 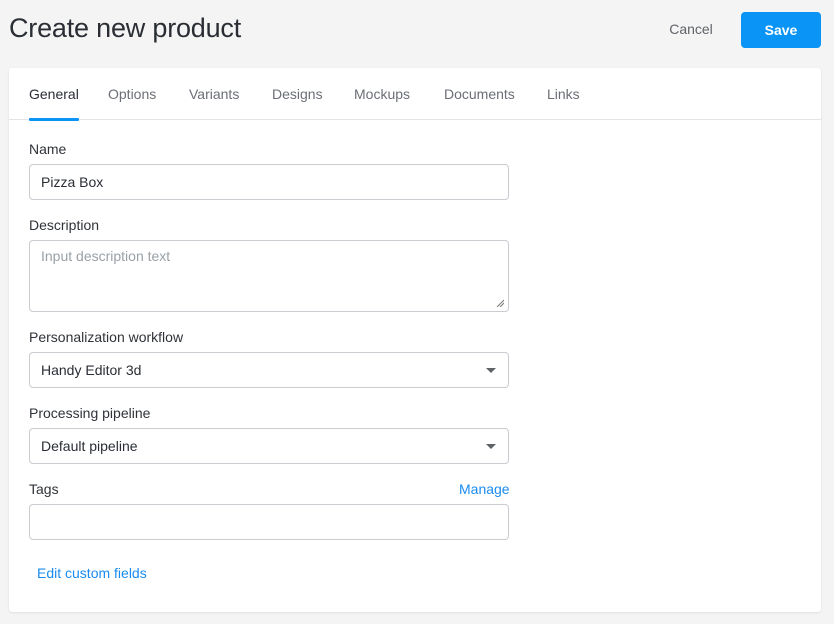 What do you see at coordinates (297, 94) in the screenshot?
I see `tab-designs: Designs` at bounding box center [297, 94].